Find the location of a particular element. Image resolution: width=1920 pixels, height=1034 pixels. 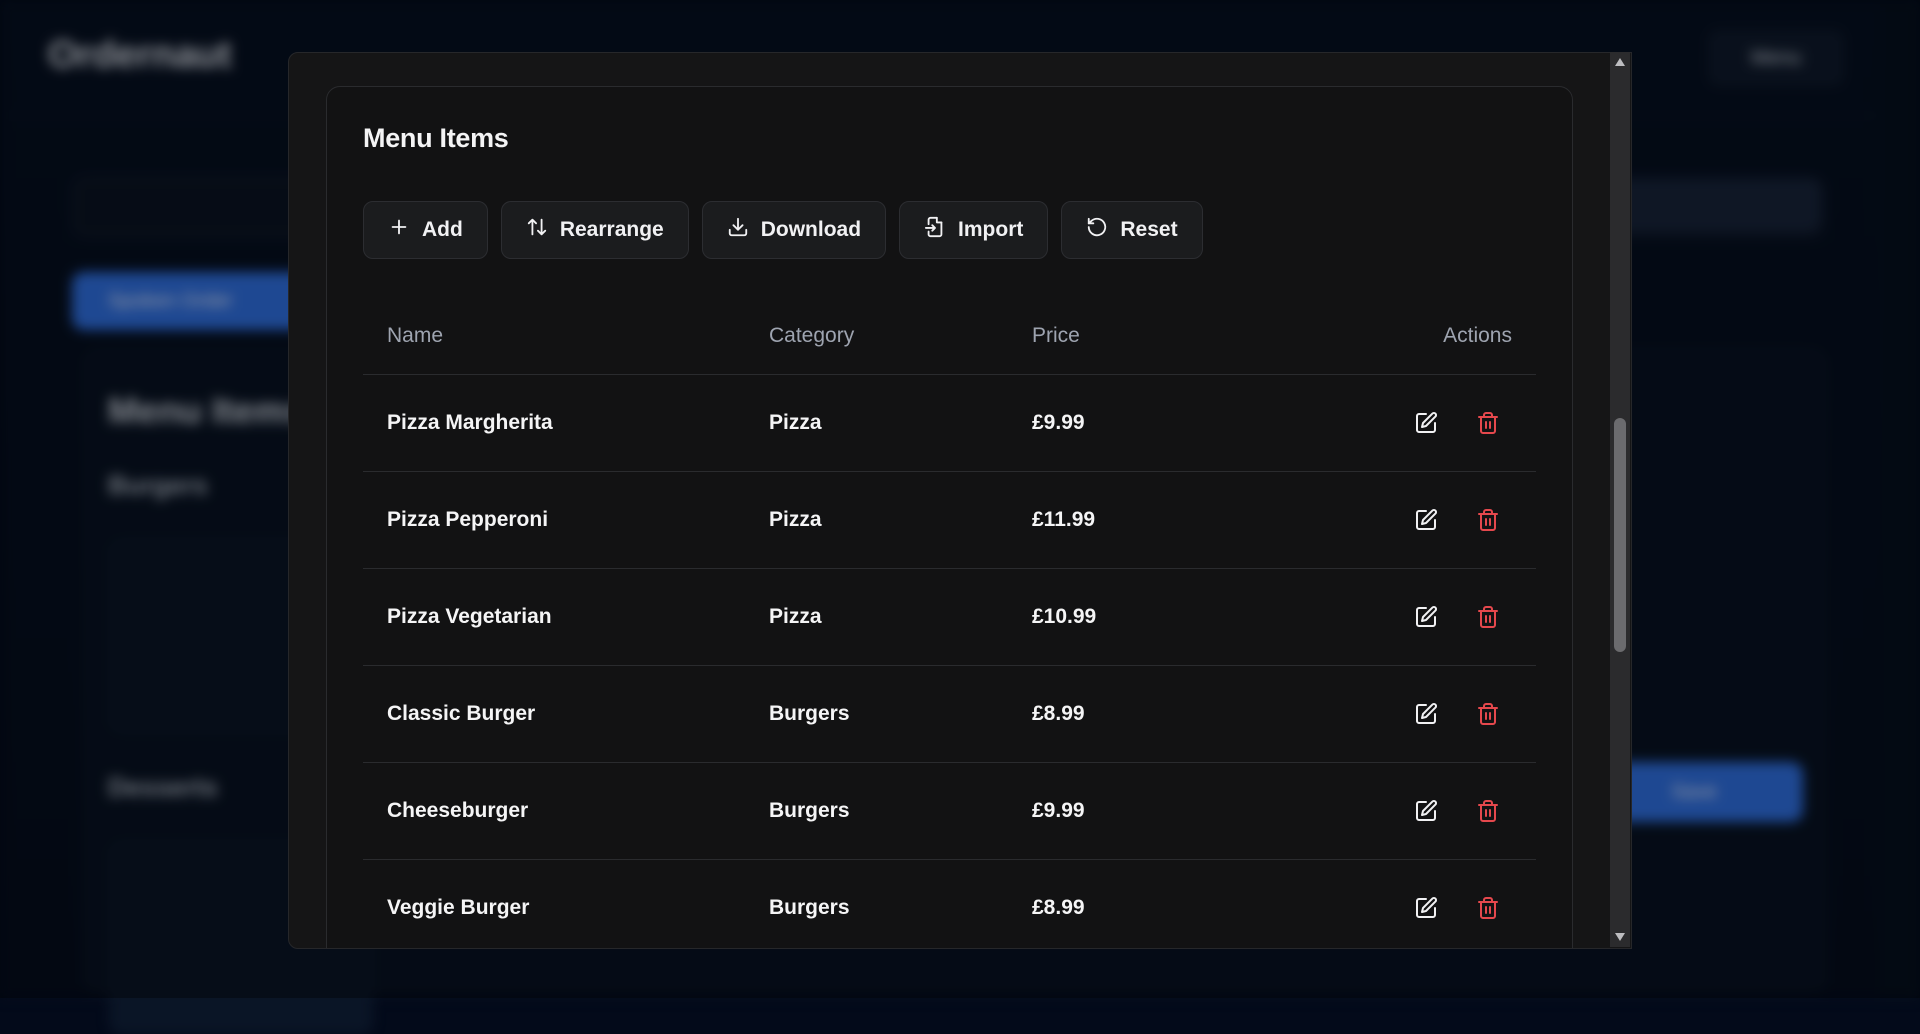

column-header-category: Category is located at coordinates (812, 335).